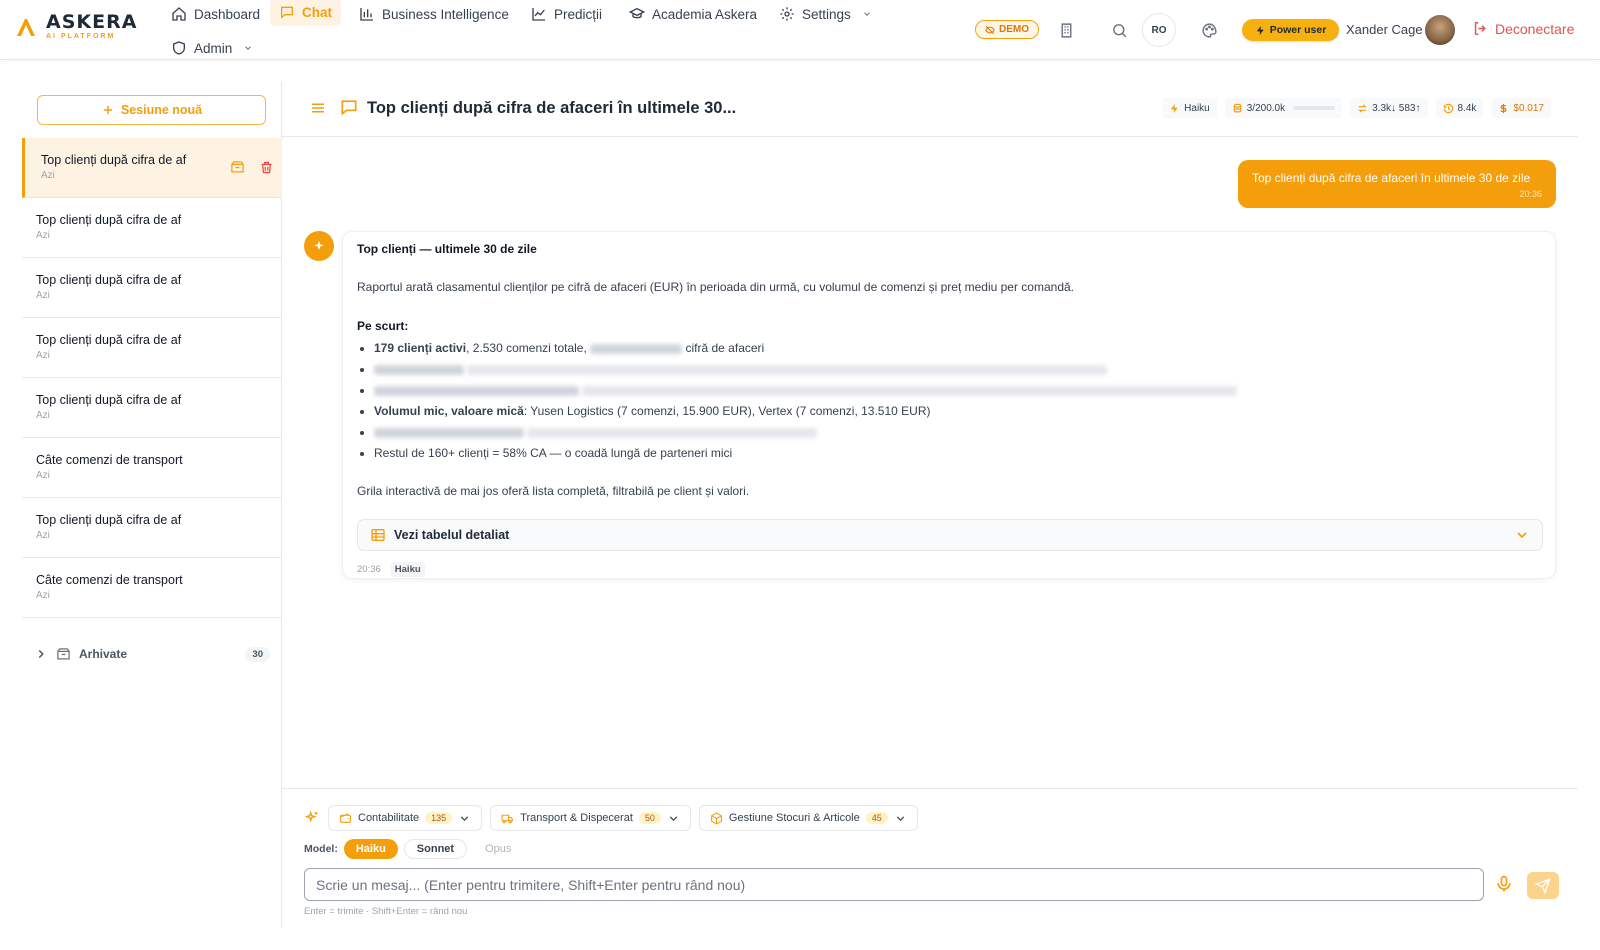 The width and height of the screenshot is (1600, 950). I want to click on building-icon, so click(1066, 30).